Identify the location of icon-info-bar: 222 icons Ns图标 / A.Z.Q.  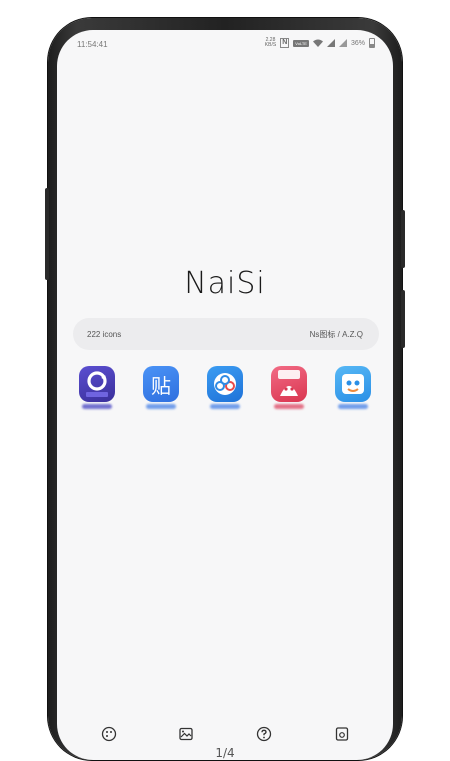
(226, 334).